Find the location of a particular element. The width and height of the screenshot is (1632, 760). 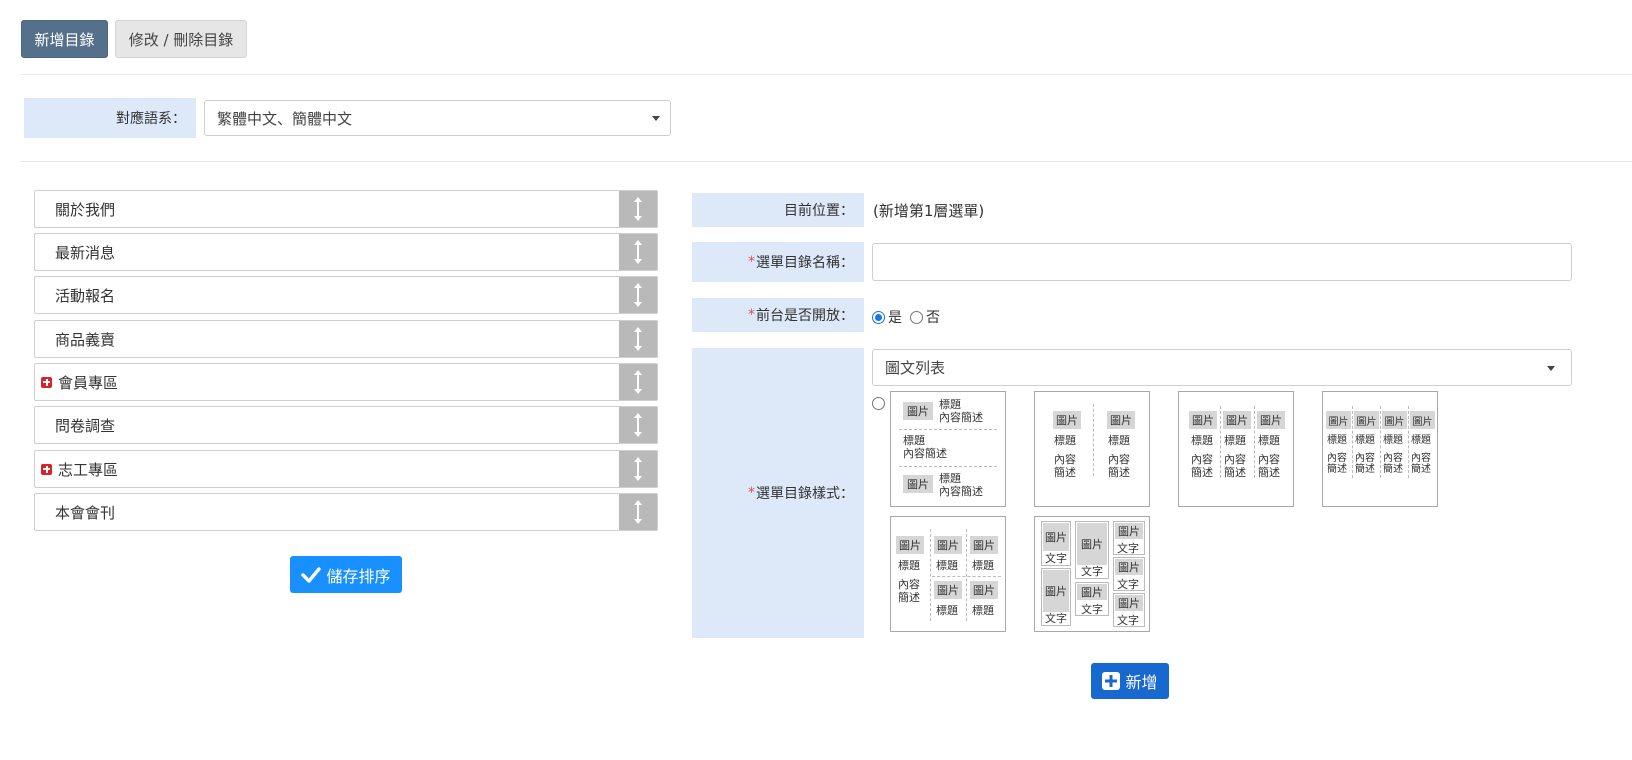

open-frontend-label: * 前台是否開放： is located at coordinates (778, 315).